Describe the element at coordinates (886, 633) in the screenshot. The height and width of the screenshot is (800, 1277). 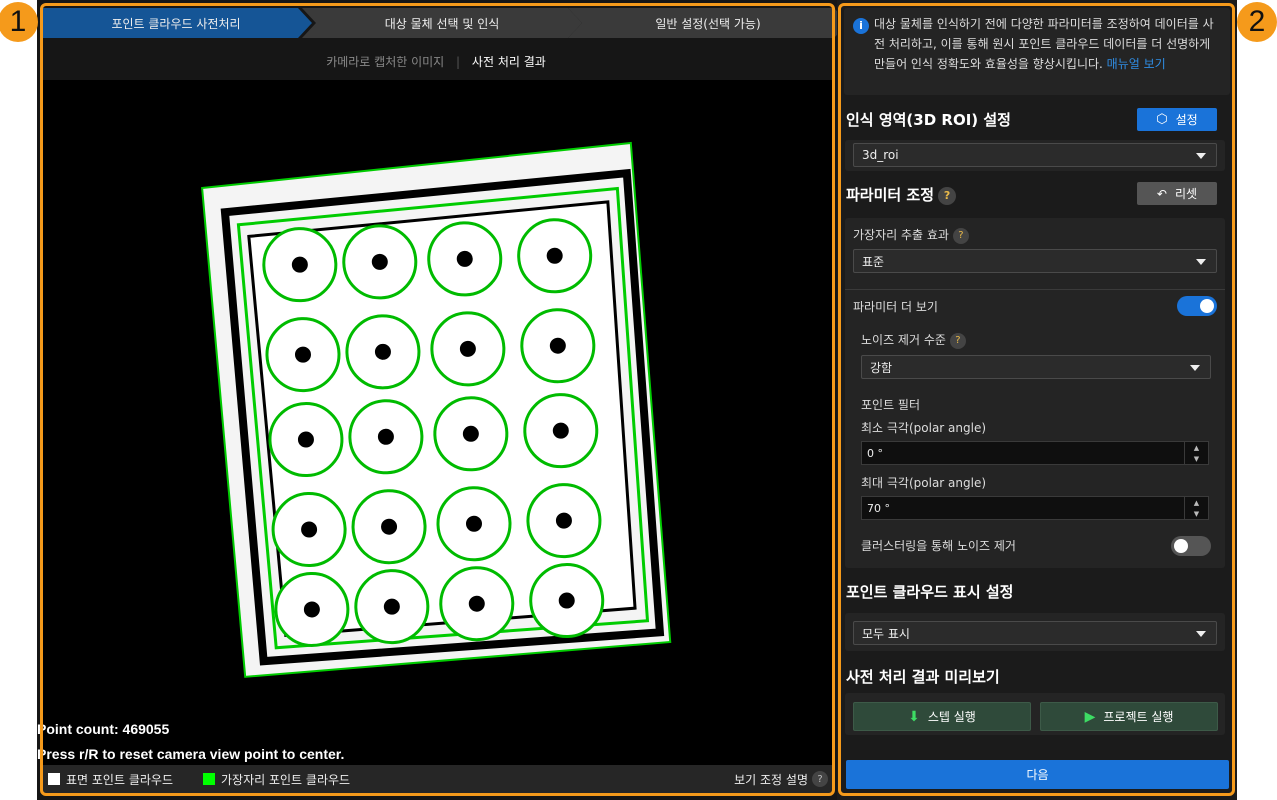
I see `display-value: 모두 표시` at that location.